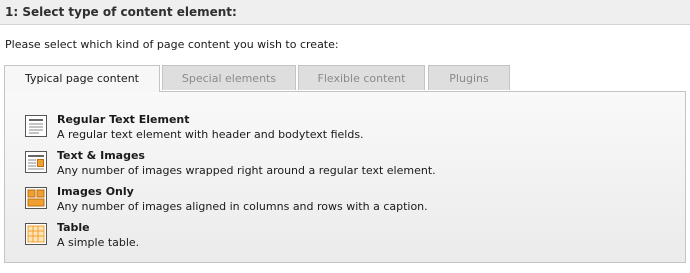 This screenshot has height=273, width=690. Describe the element at coordinates (36, 198) in the screenshot. I see `images-only-icon` at that location.